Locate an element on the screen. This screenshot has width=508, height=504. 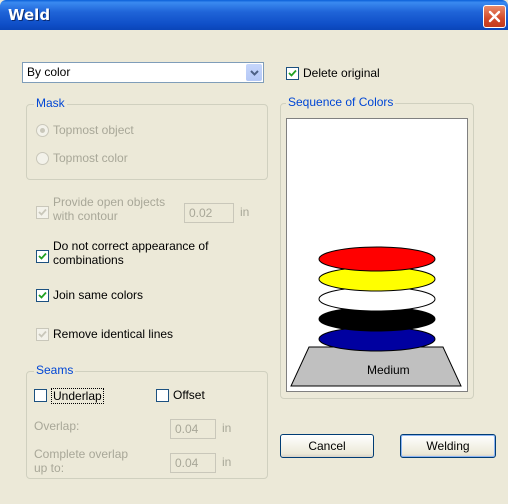
complete-overlap-field: 0.04 is located at coordinates (193, 463).